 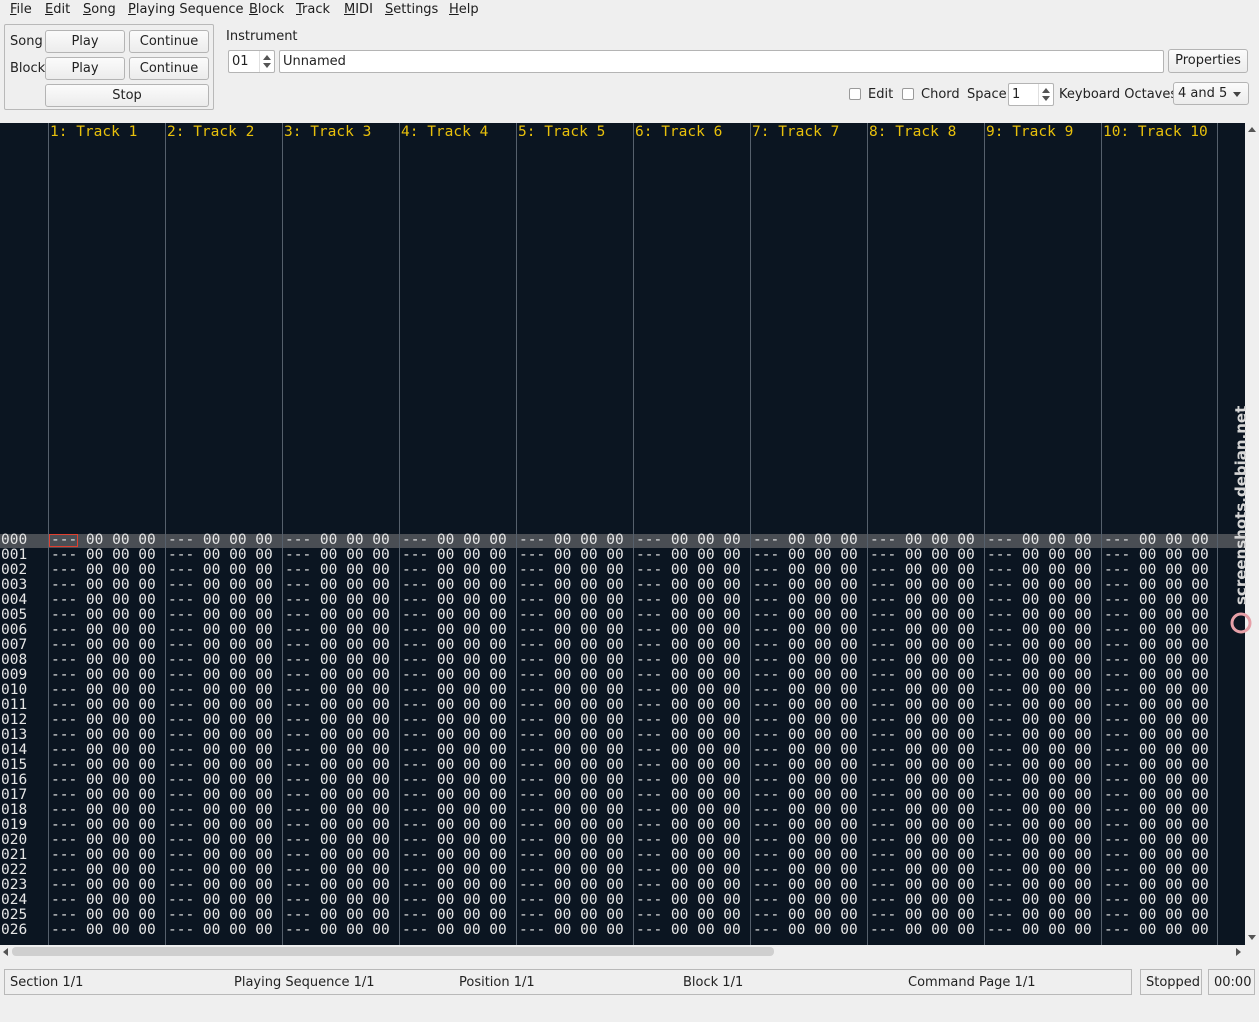 What do you see at coordinates (908, 94) in the screenshot?
I see `chord-checkbox` at bounding box center [908, 94].